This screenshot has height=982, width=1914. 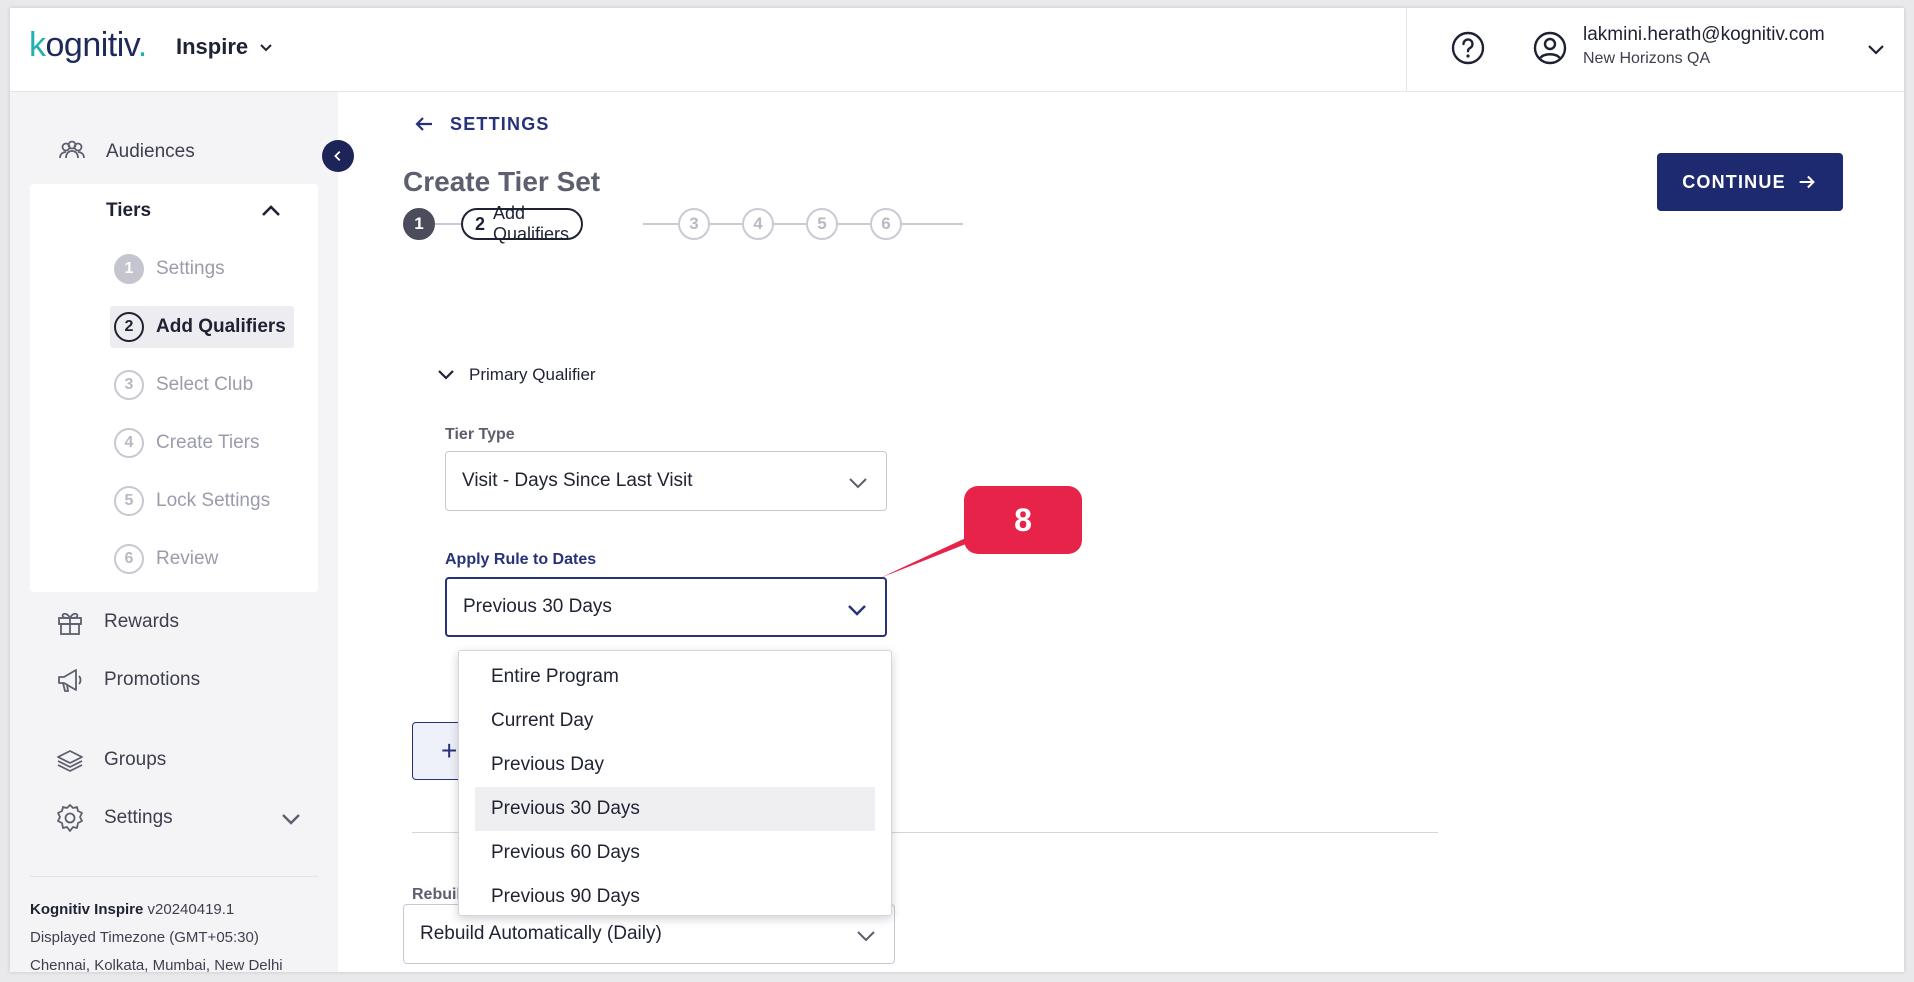 What do you see at coordinates (212, 46) in the screenshot?
I see `app-name: Inspire` at bounding box center [212, 46].